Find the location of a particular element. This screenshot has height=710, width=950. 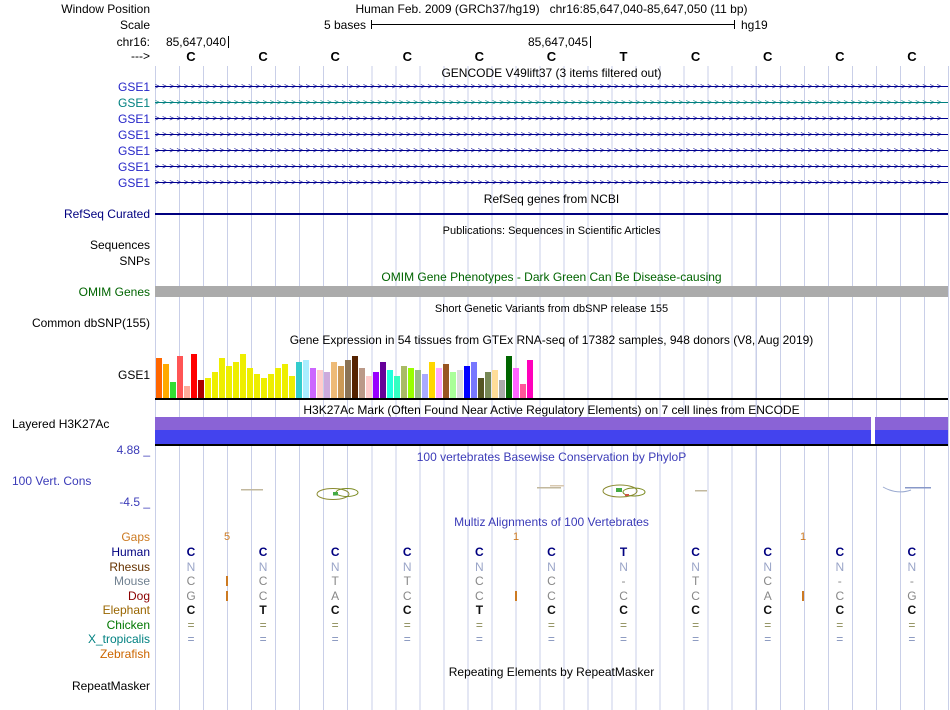

ruler-base-sequence: CCCCCCTCCCC is located at coordinates (551, 56).